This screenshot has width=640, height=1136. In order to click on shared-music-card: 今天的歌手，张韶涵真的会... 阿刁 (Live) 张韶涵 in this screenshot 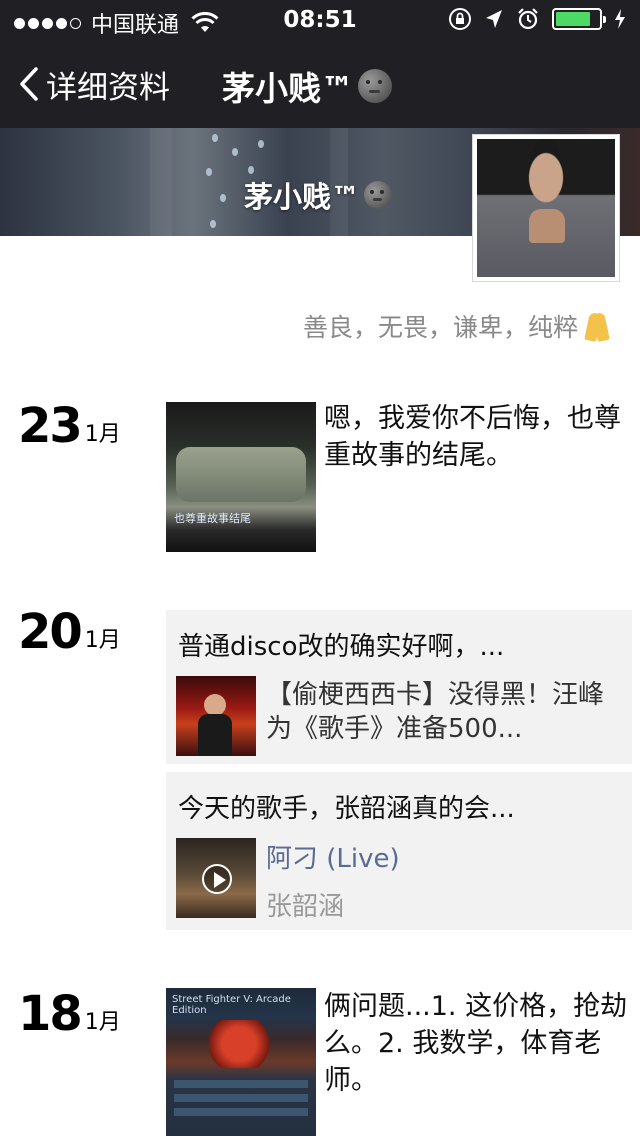, I will do `click(399, 851)`.